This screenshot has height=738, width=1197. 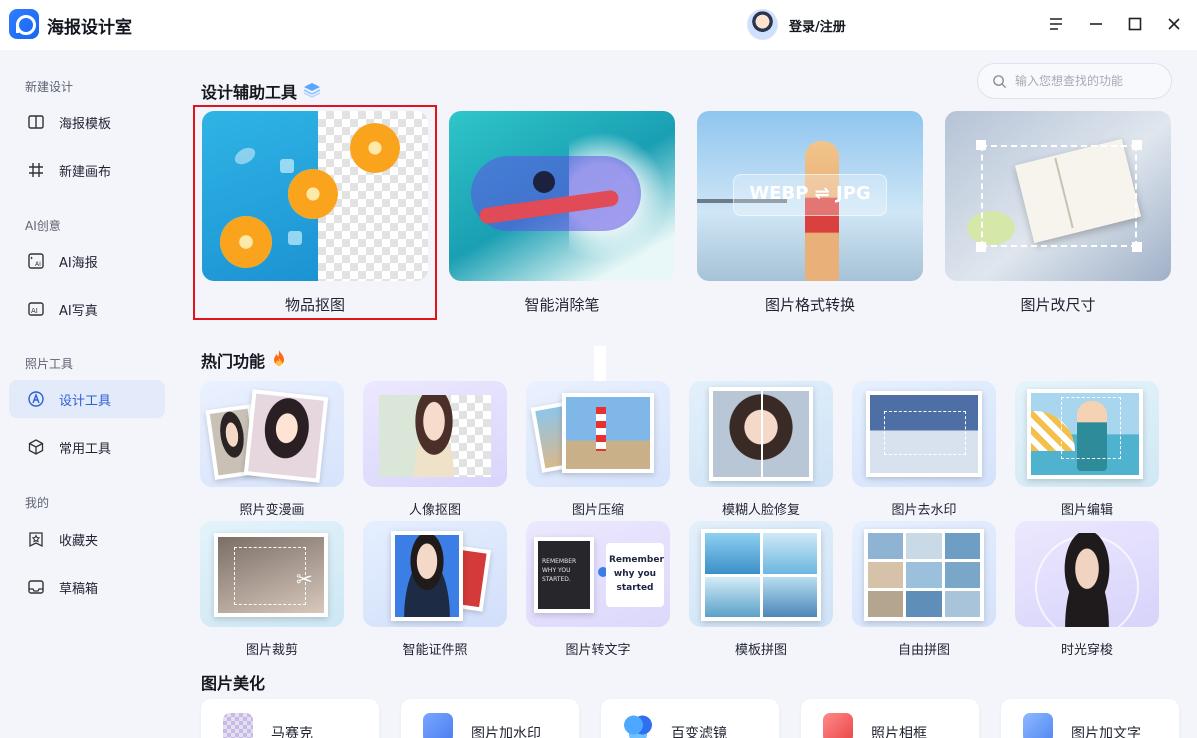 I want to click on poster-template-icon, so click(x=36, y=122).